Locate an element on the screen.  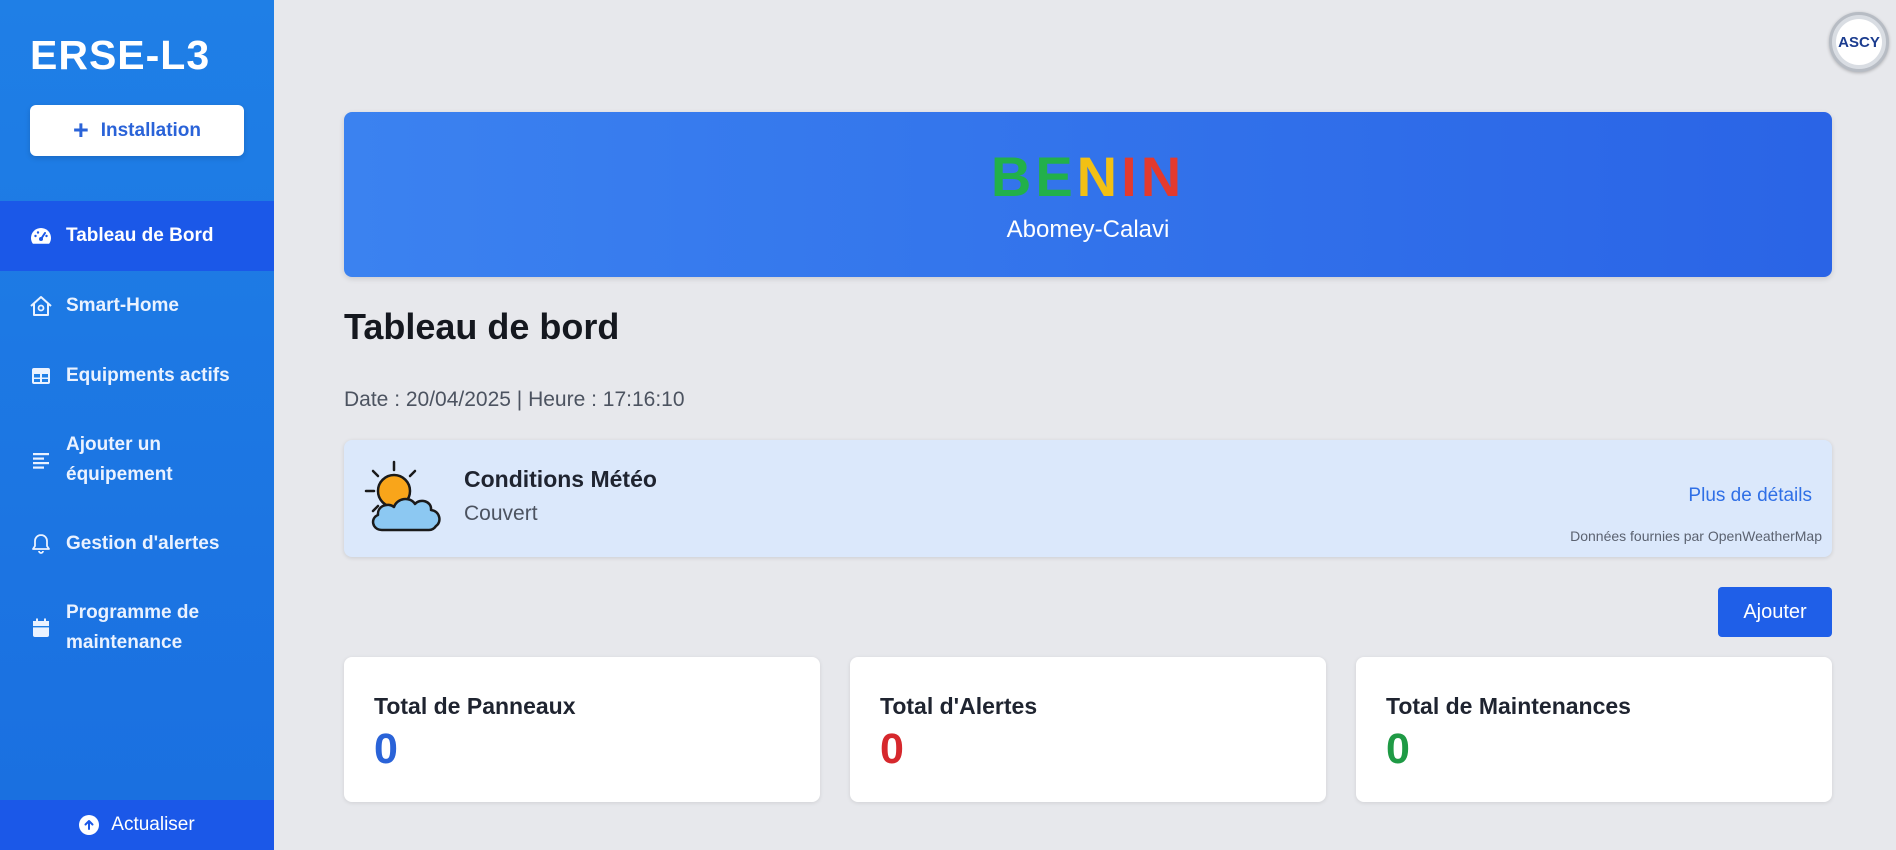
country-name: BENIN is located at coordinates (1088, 176).